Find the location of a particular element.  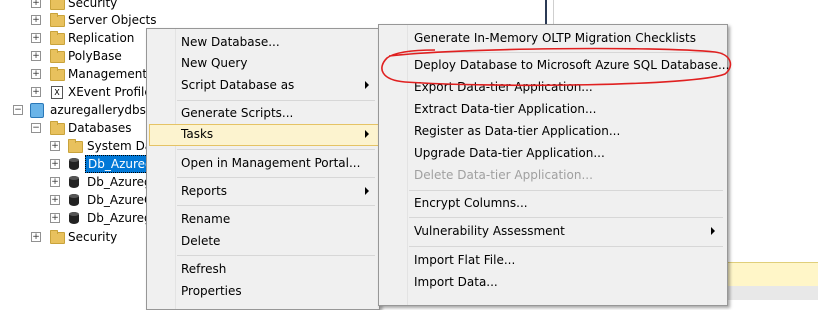

menu-item-label: Tasks is located at coordinates (197, 134).